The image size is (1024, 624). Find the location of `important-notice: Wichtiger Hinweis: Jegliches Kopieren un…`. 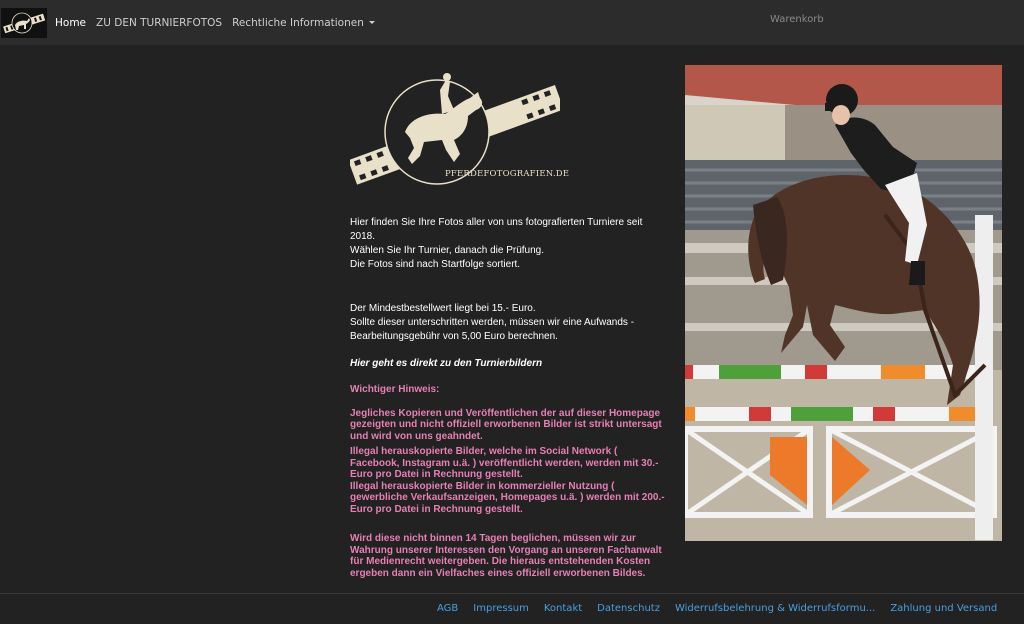

important-notice: Wichtiger Hinweis: Jegliches Kopieren un… is located at coordinates (509, 481).